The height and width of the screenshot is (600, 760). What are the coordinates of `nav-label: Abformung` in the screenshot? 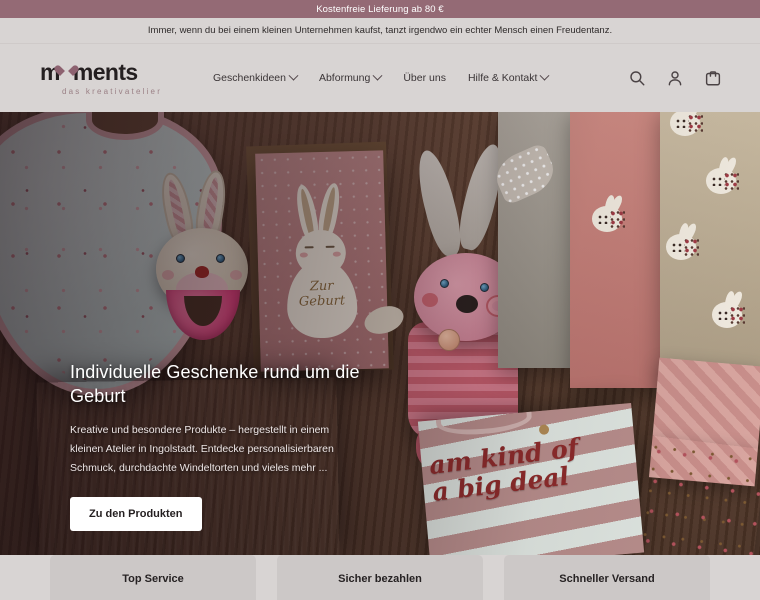 It's located at (344, 78).